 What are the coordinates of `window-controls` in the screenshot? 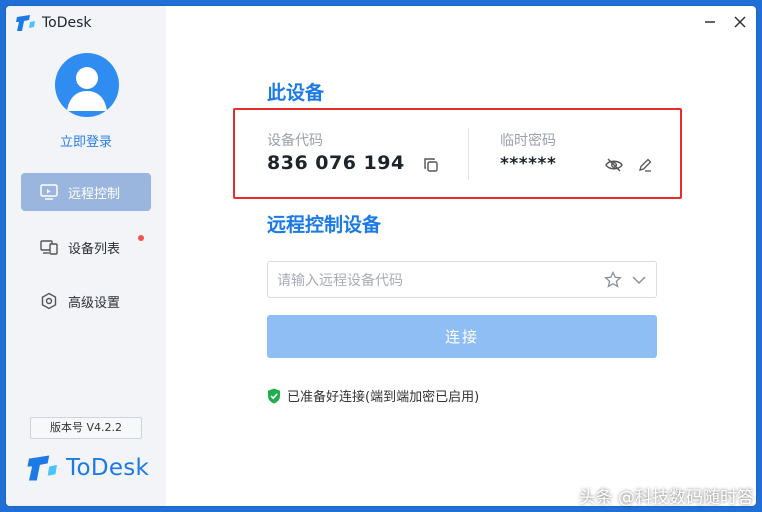 It's located at (725, 22).